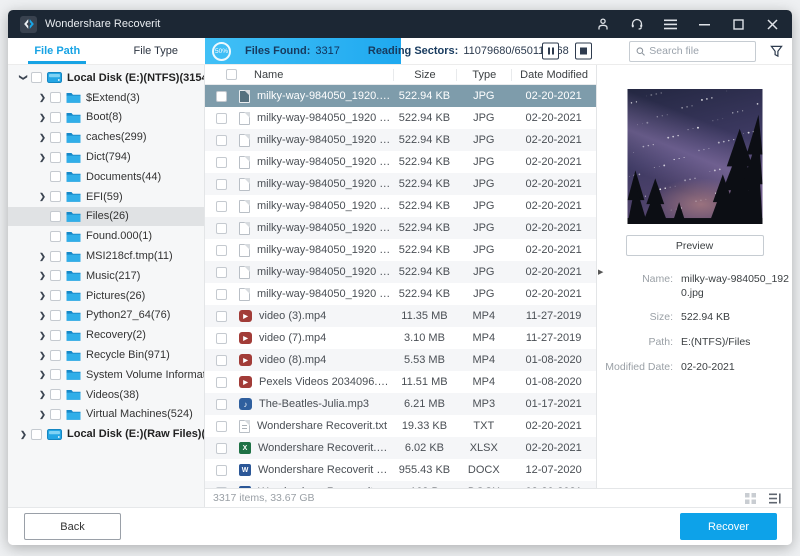 Image resolution: width=800 pixels, height=556 pixels. I want to click on tree-item: ❯ MSI218cf.tmp(11), so click(106, 256).